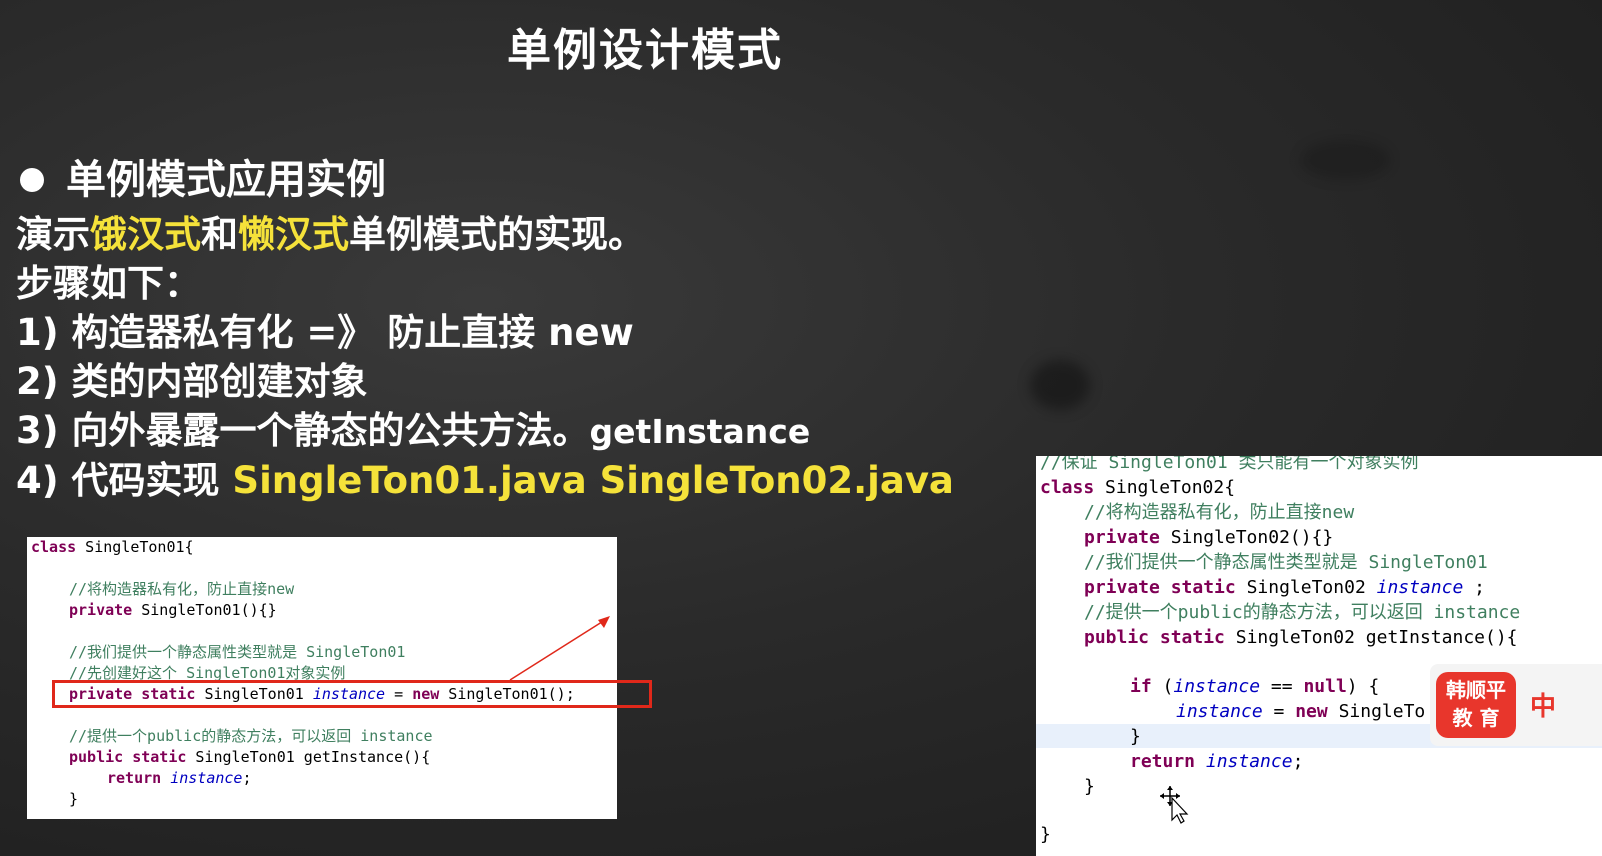 Image resolution: width=1602 pixels, height=856 pixels. What do you see at coordinates (593, 480) in the screenshot?
I see `step-4-files: SingleTon01.java SingleTon02.java` at bounding box center [593, 480].